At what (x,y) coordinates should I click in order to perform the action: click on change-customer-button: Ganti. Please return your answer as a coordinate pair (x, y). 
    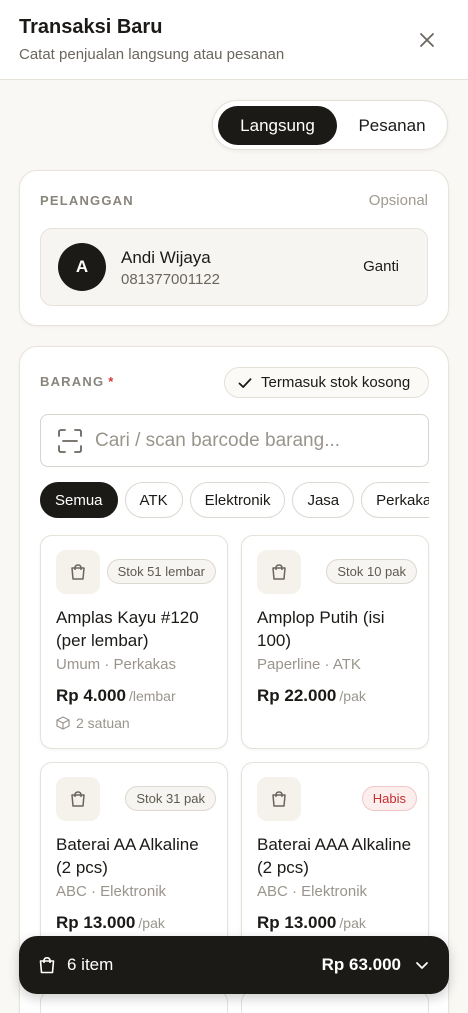
    Looking at the image, I should click on (381, 266).